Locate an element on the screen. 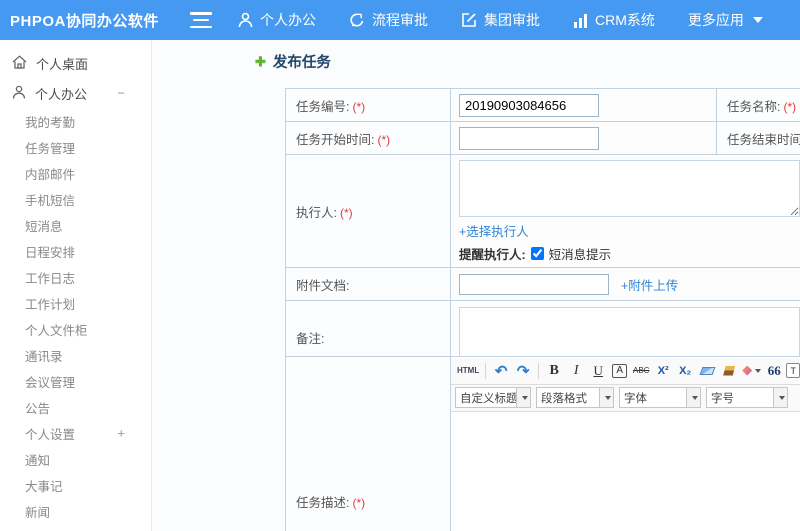  sidebar-item-internal-mail: 内部邮件 is located at coordinates (75, 173).